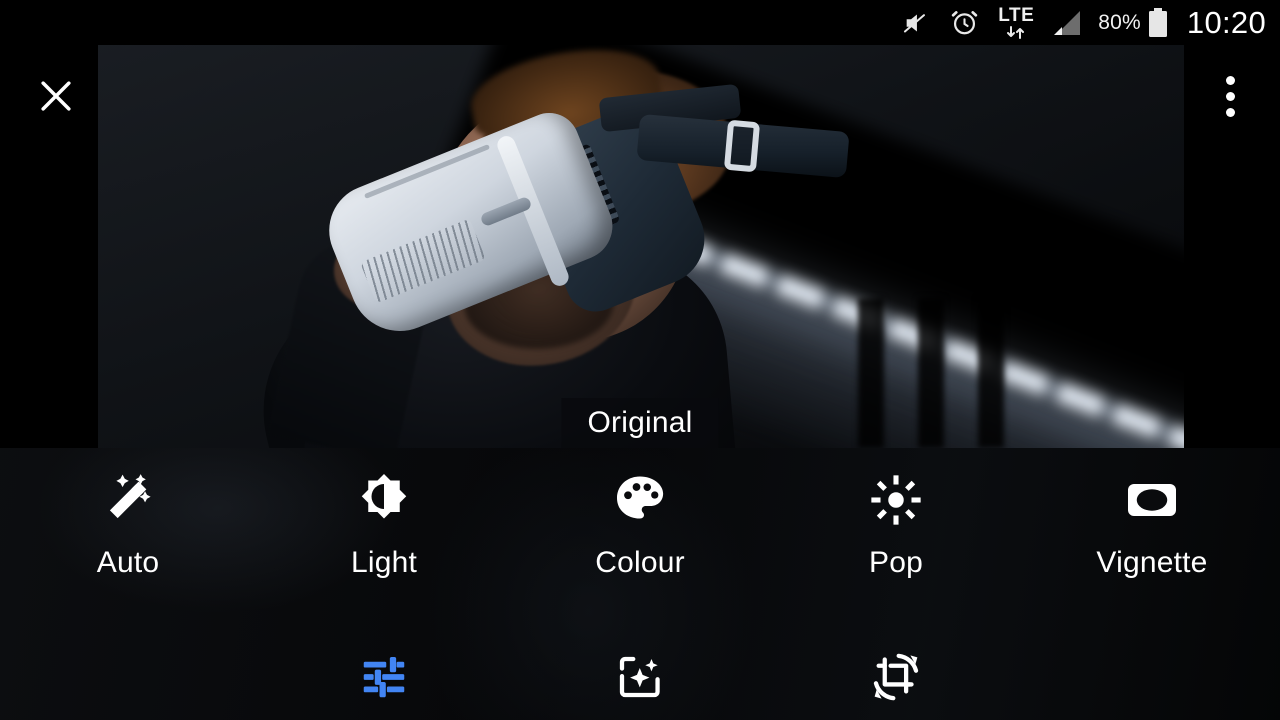 The width and height of the screenshot is (1280, 720). Describe the element at coordinates (128, 562) in the screenshot. I see `adjustment-label: Auto` at that location.